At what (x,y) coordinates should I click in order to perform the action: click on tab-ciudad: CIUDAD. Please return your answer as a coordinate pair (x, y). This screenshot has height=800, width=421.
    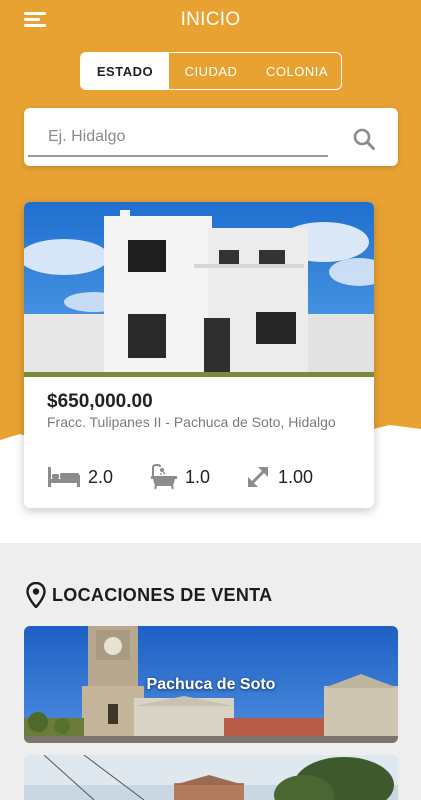
    Looking at the image, I should click on (211, 71).